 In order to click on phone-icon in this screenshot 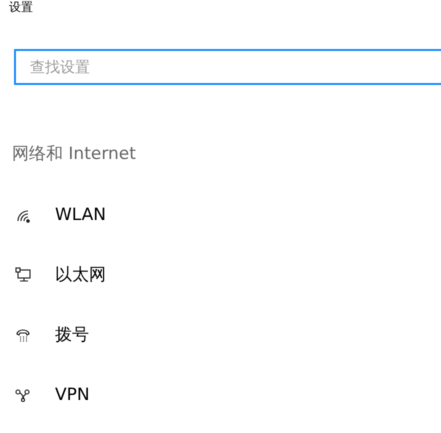, I will do `click(23, 335)`.